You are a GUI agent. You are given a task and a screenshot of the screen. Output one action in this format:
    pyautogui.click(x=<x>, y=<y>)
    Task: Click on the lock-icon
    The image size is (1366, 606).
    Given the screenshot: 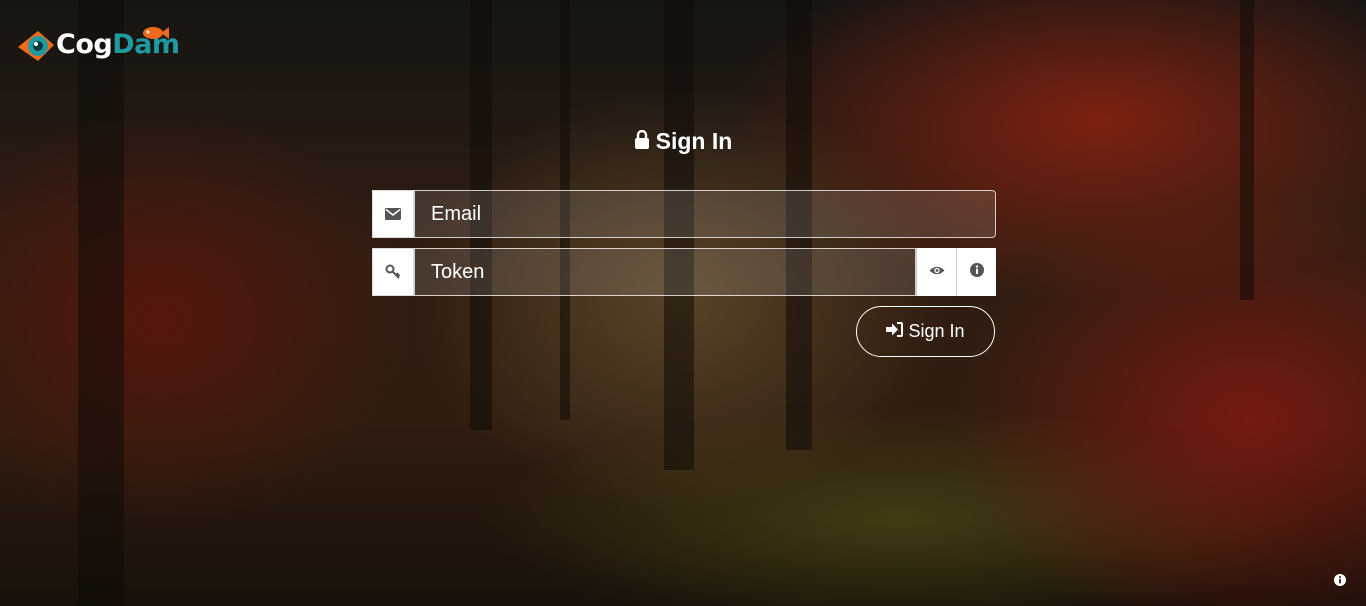 What is the action you would take?
    pyautogui.click(x=645, y=141)
    